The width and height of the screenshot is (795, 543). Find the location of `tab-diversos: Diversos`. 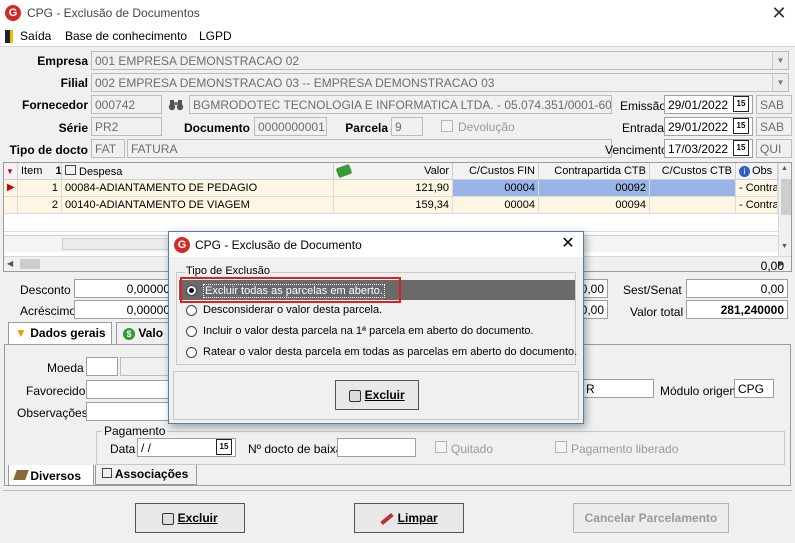

tab-diversos: Diversos is located at coordinates (51, 475).